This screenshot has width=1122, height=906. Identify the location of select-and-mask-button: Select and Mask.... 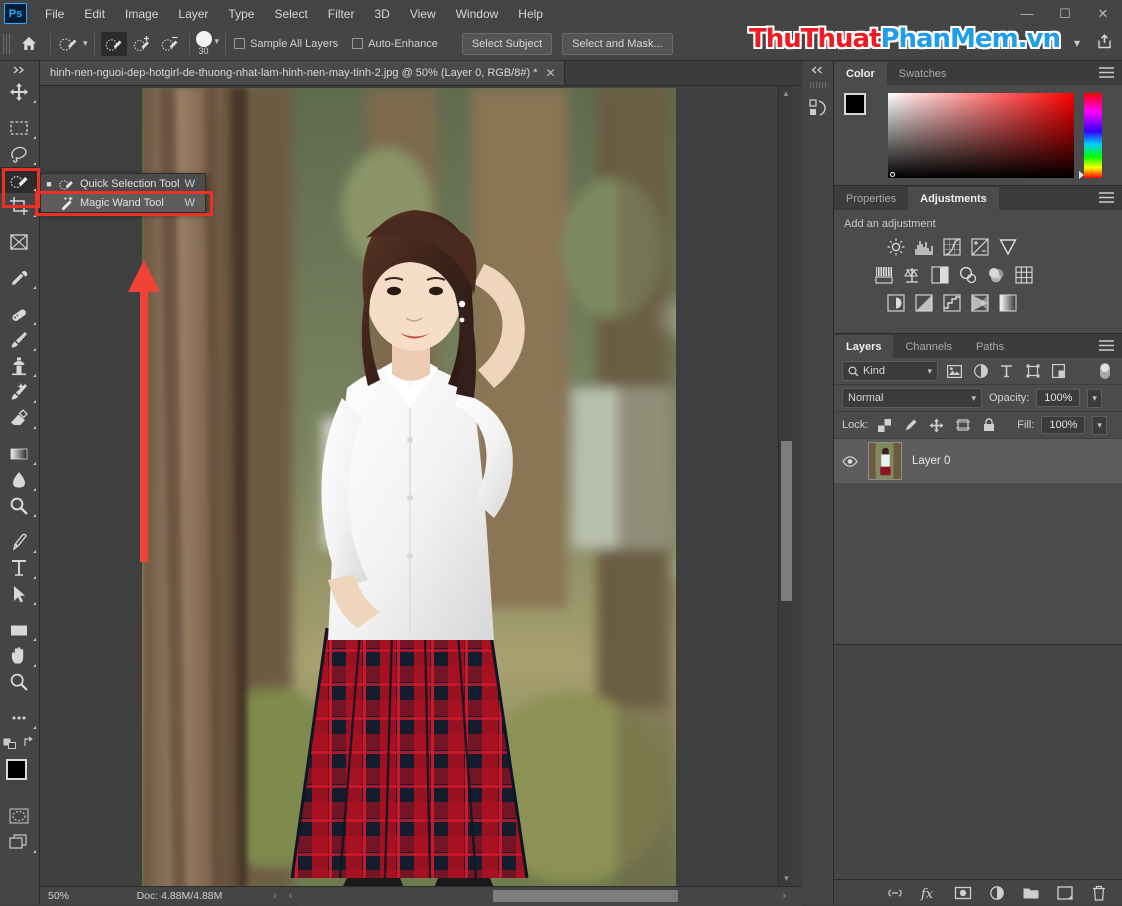
(617, 43).